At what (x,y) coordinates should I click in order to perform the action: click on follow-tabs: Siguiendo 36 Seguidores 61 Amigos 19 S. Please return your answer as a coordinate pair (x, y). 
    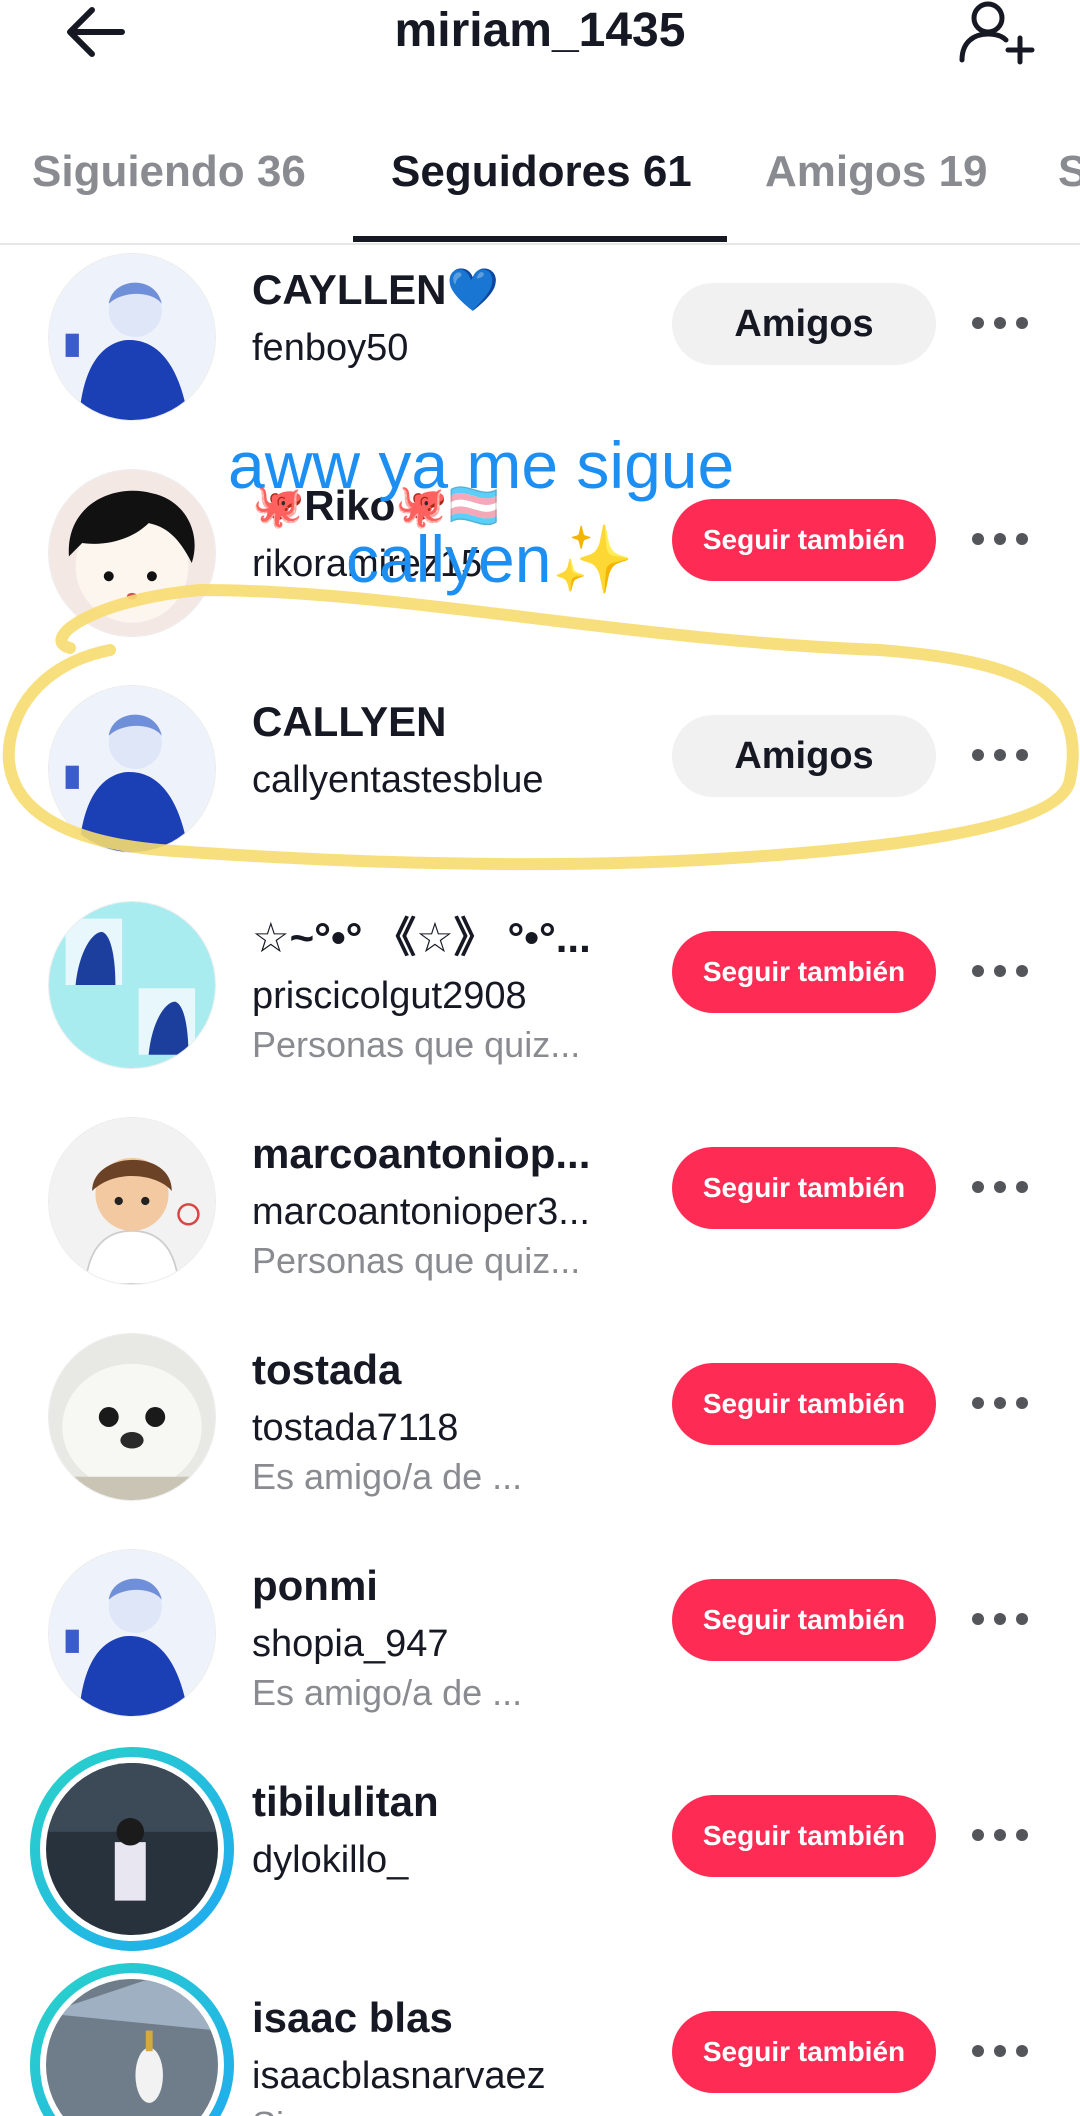
    Looking at the image, I should click on (540, 187).